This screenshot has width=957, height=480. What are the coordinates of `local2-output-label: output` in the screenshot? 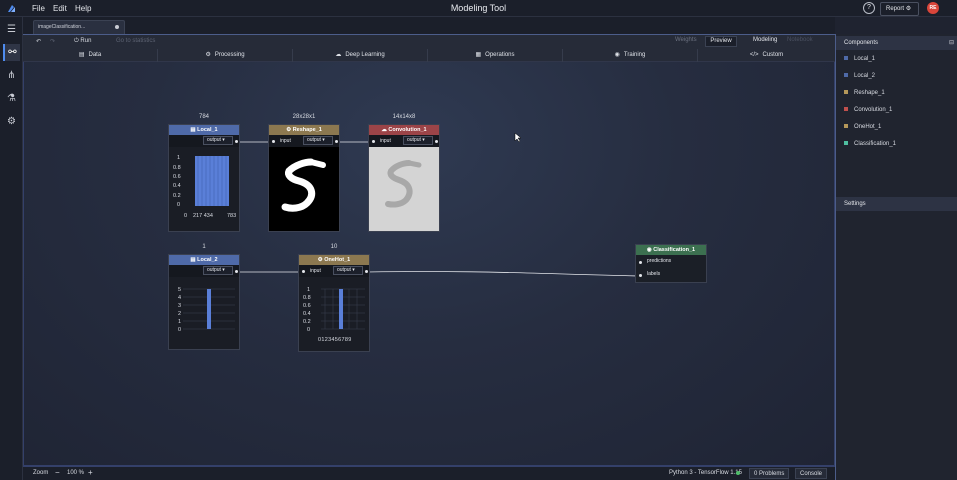 It's located at (214, 270).